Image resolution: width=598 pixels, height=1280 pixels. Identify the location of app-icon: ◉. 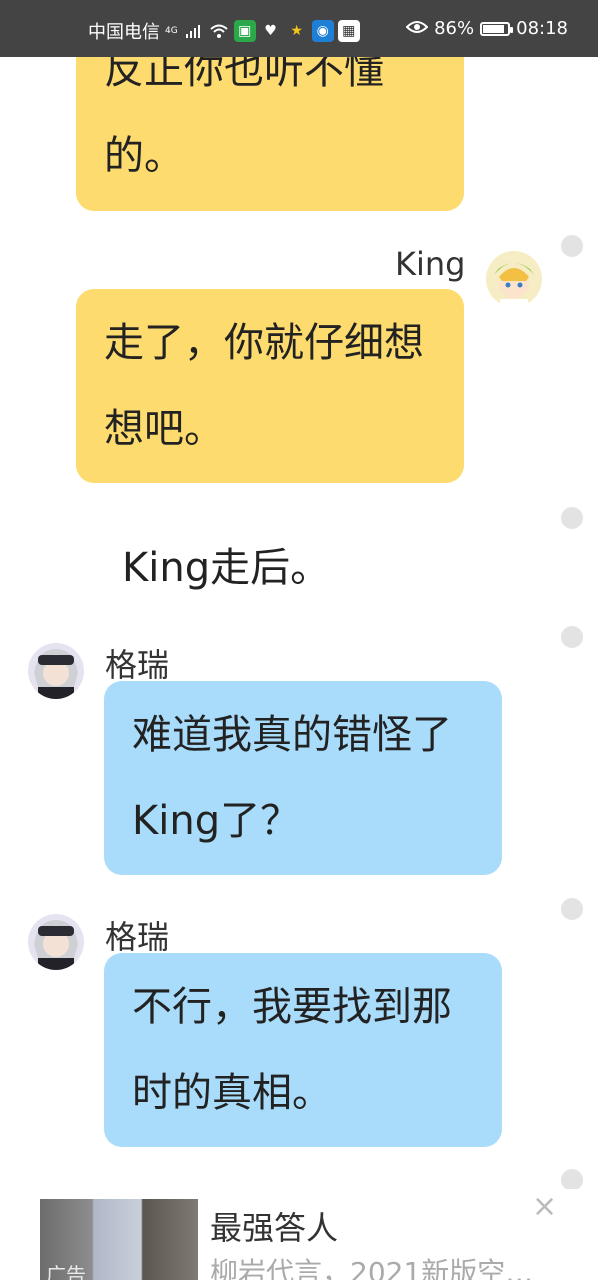
(322, 31).